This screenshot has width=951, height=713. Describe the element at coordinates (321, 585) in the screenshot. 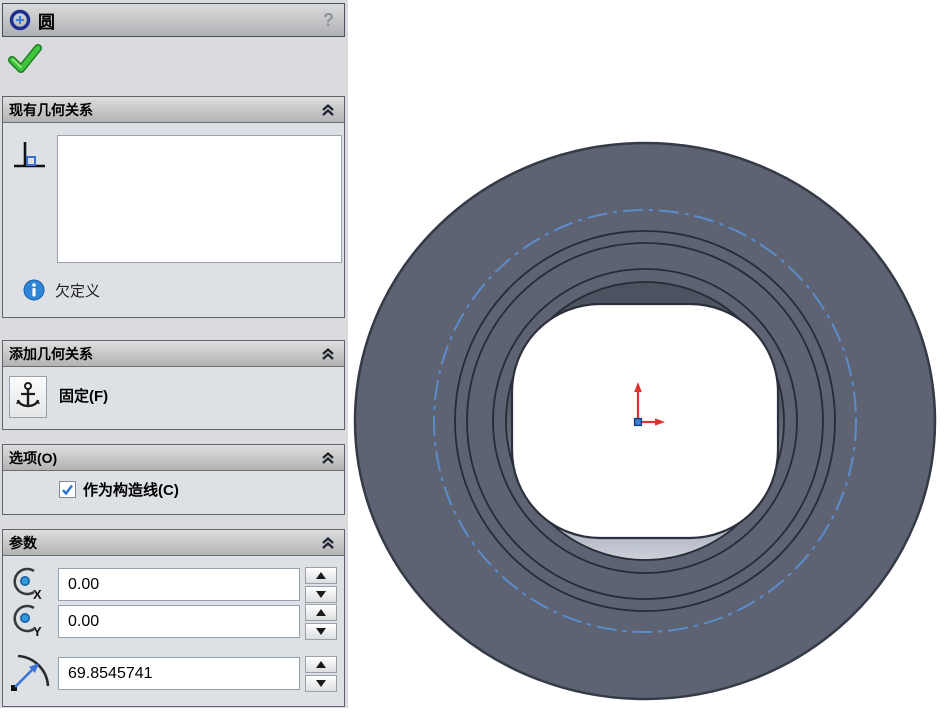

I see `center-x-spinner` at that location.